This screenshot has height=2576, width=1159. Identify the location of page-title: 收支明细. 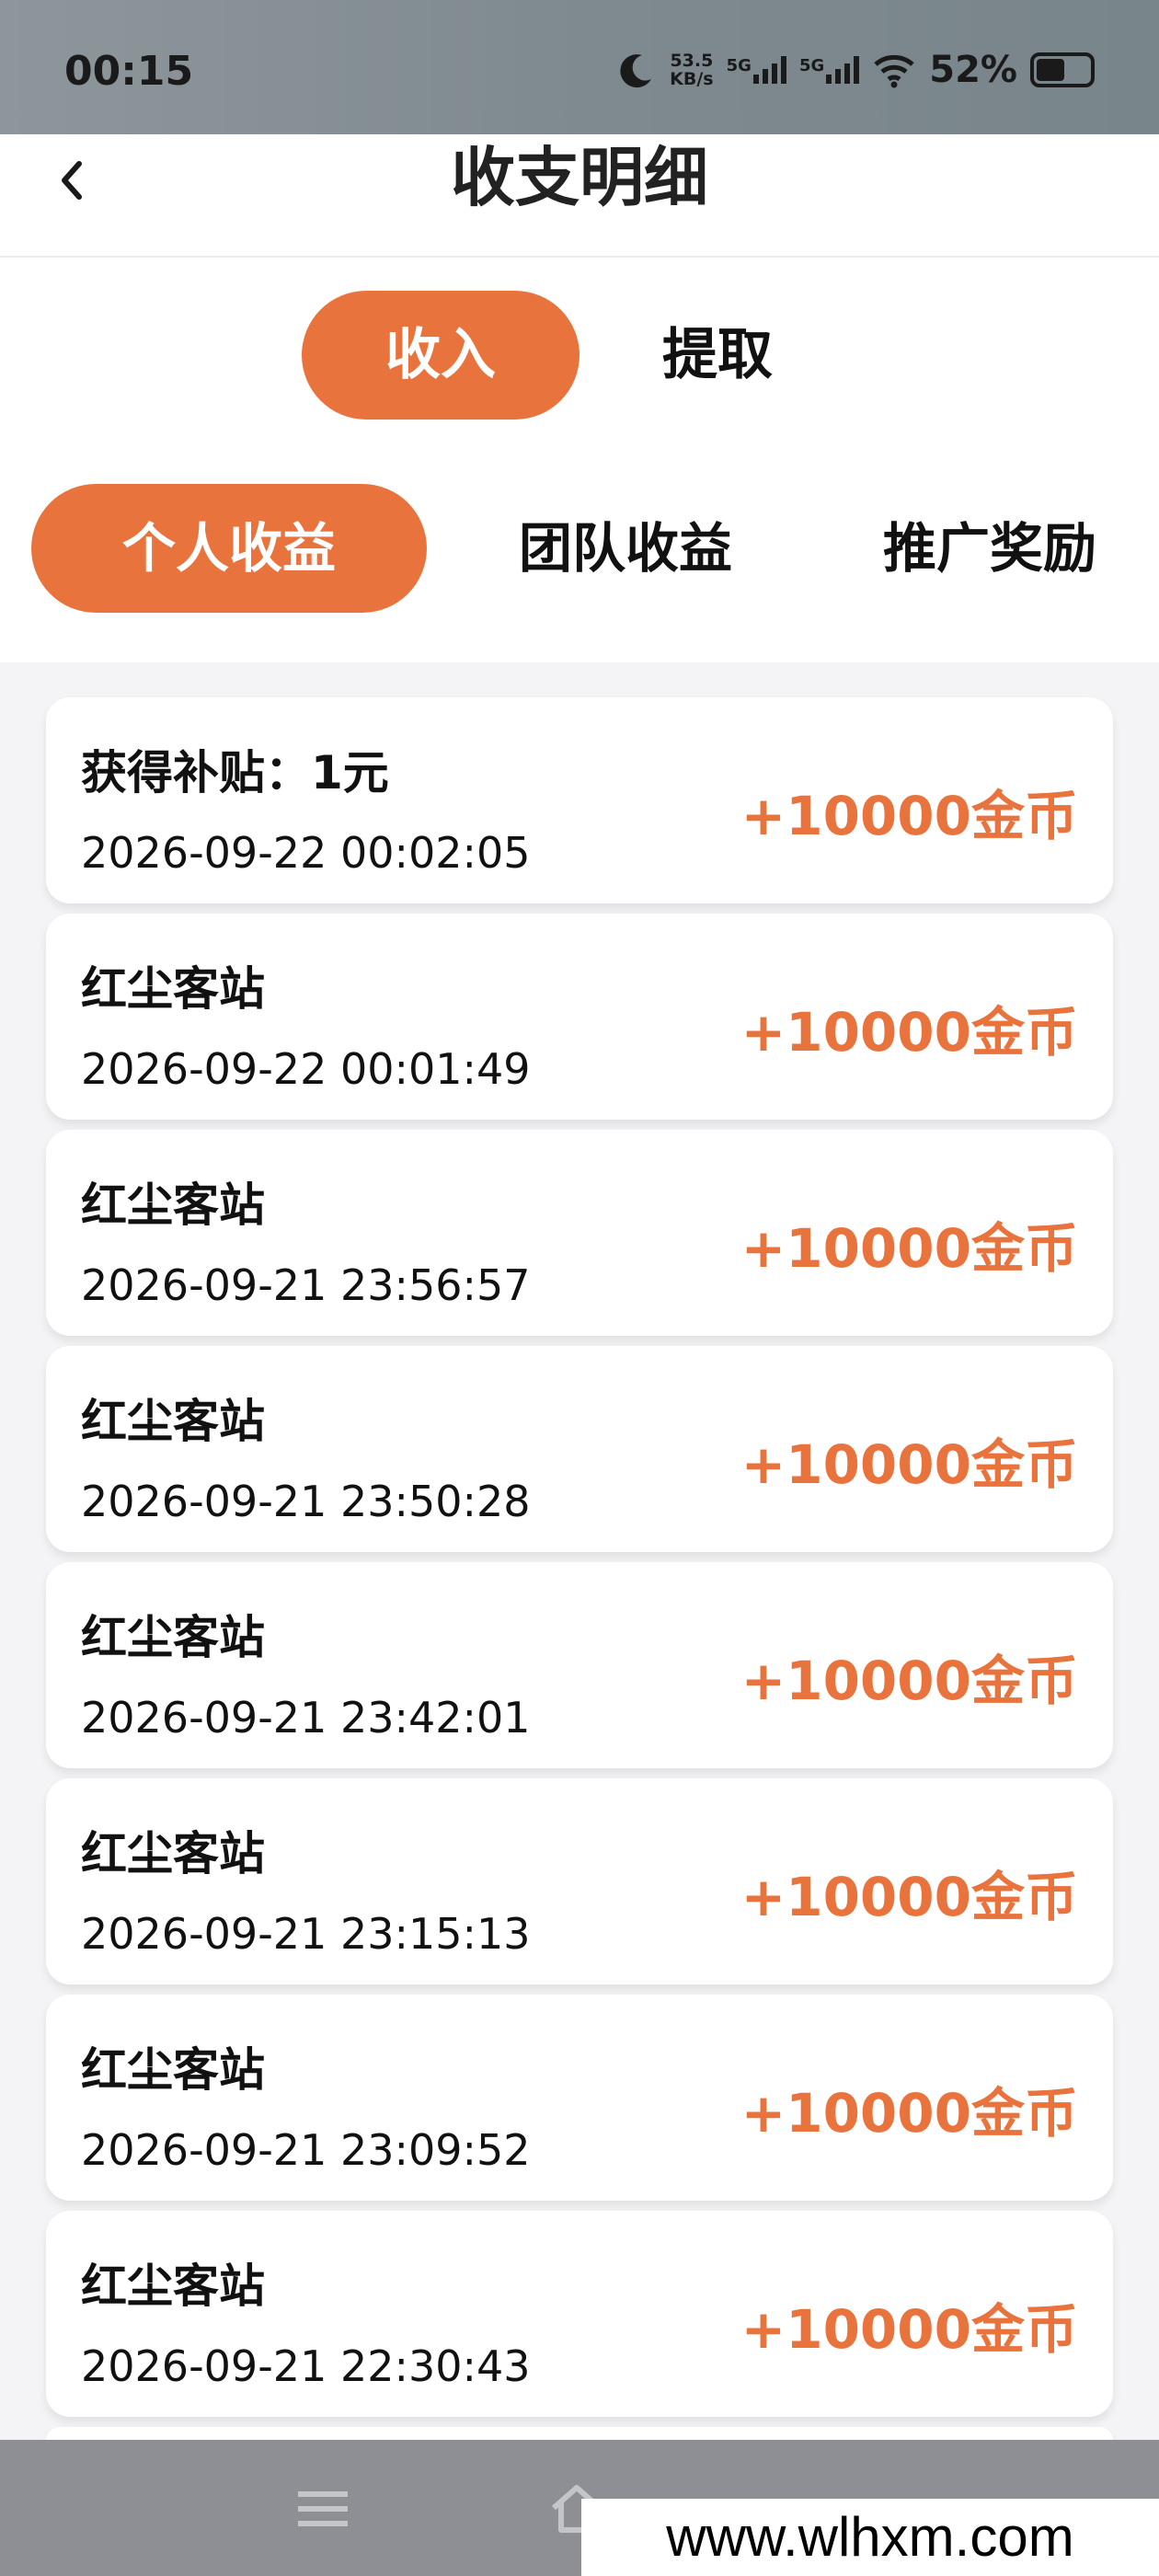
(579, 177).